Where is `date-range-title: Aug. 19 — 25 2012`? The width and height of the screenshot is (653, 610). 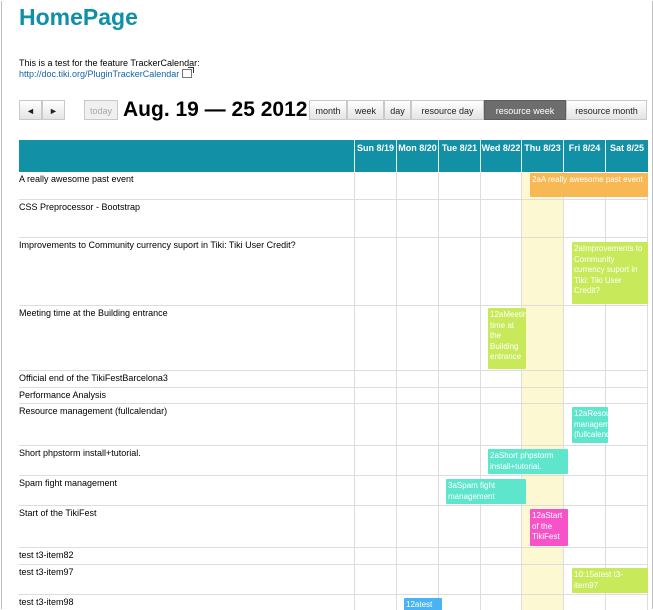 date-range-title: Aug. 19 — 25 2012 is located at coordinates (215, 109).